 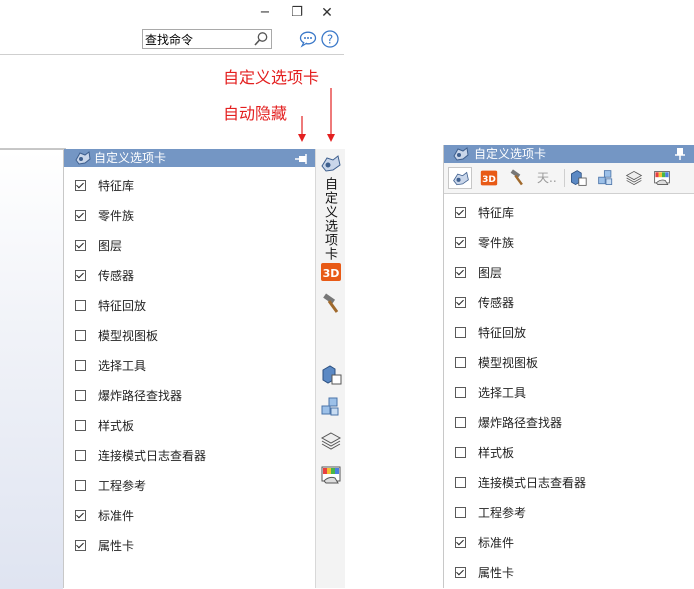 I want to click on annotation-arrows, so click(x=316, y=115).